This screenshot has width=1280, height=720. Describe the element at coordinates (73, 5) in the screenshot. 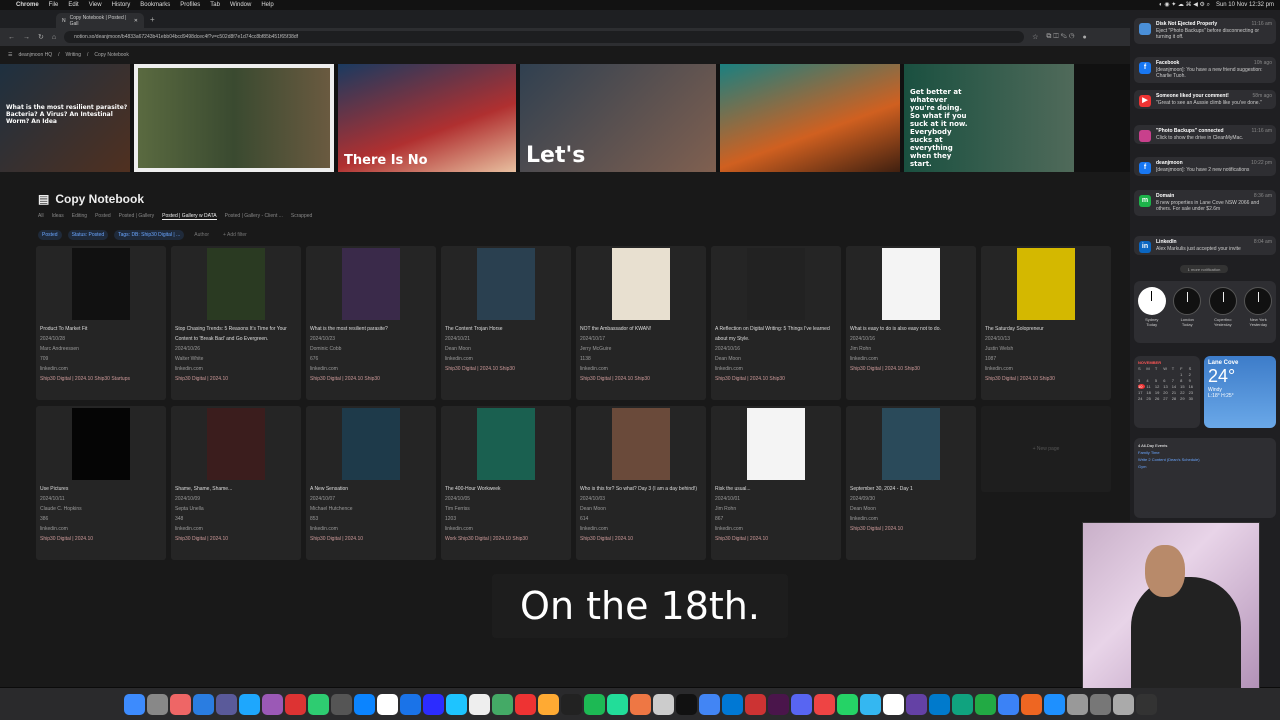

I see `menu-edit: Edit` at that location.